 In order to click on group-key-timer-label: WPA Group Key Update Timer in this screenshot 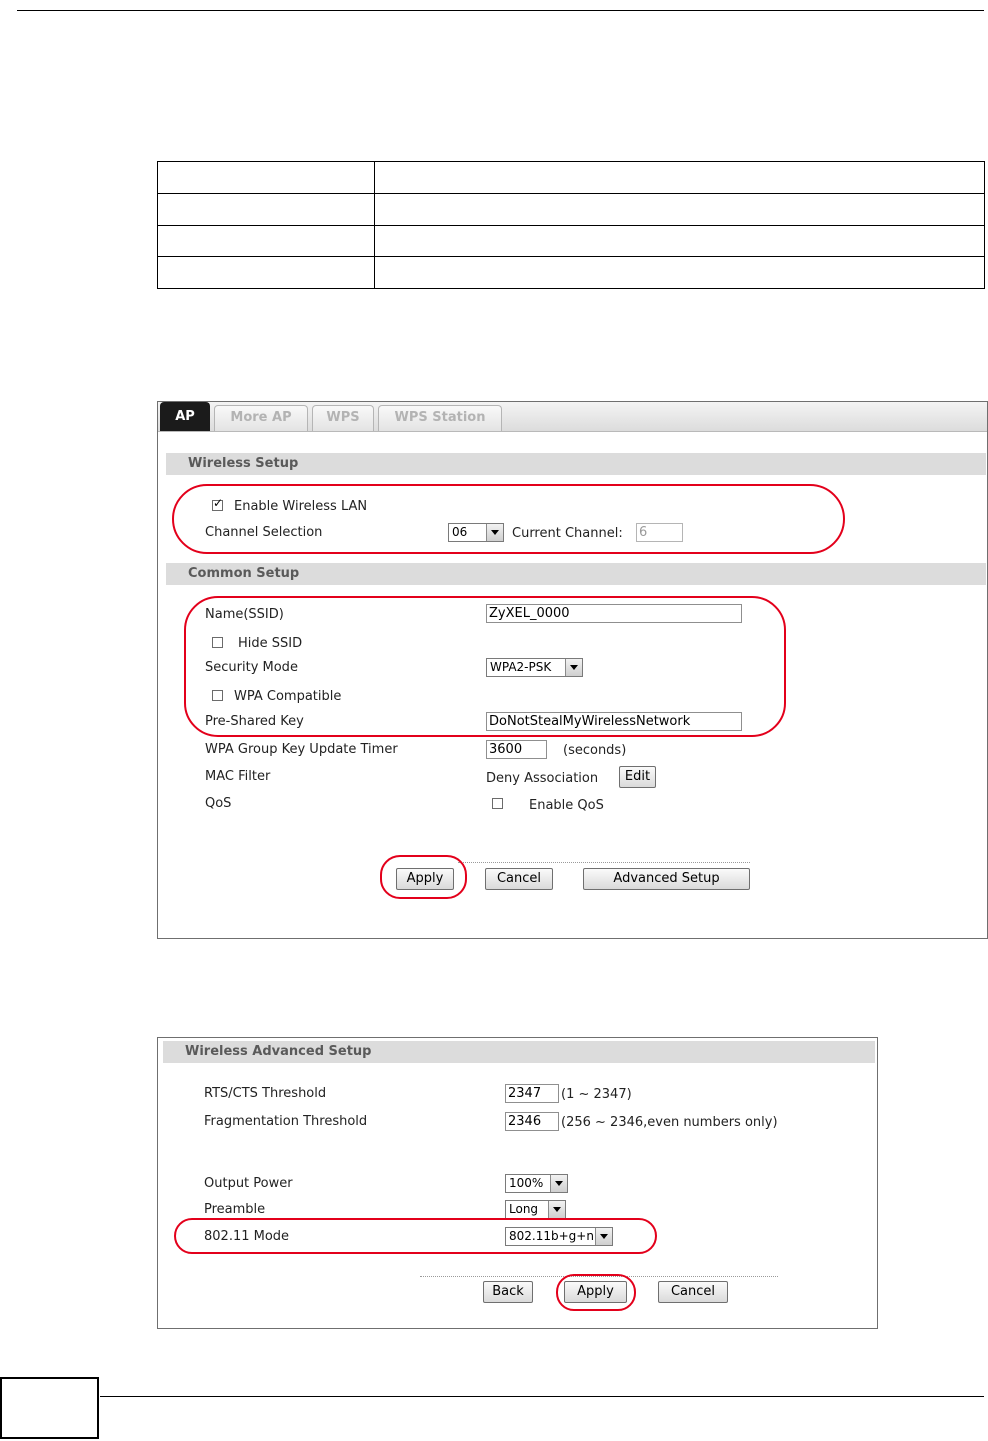, I will do `click(301, 749)`.